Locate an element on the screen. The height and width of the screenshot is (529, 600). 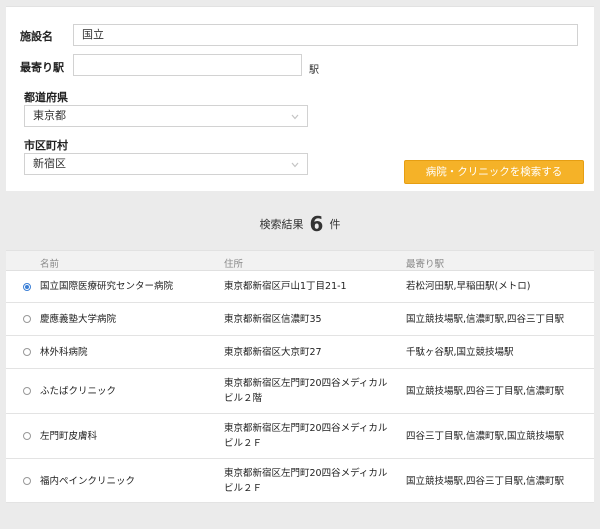
facility-name-label: 施設名 is located at coordinates (36, 36).